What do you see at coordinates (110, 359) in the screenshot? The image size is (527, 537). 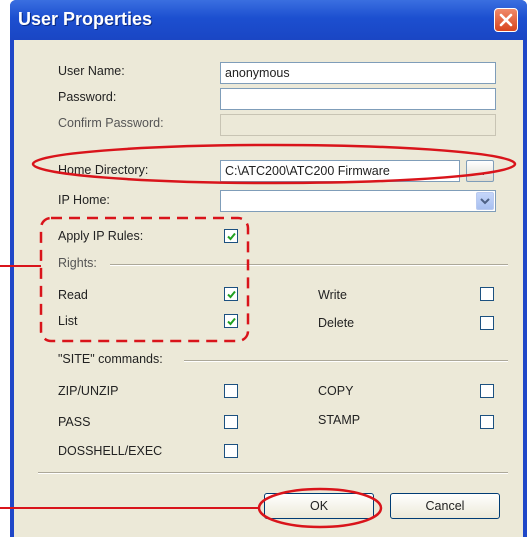 I see `site-commands-heading: "SITE" commands:` at bounding box center [110, 359].